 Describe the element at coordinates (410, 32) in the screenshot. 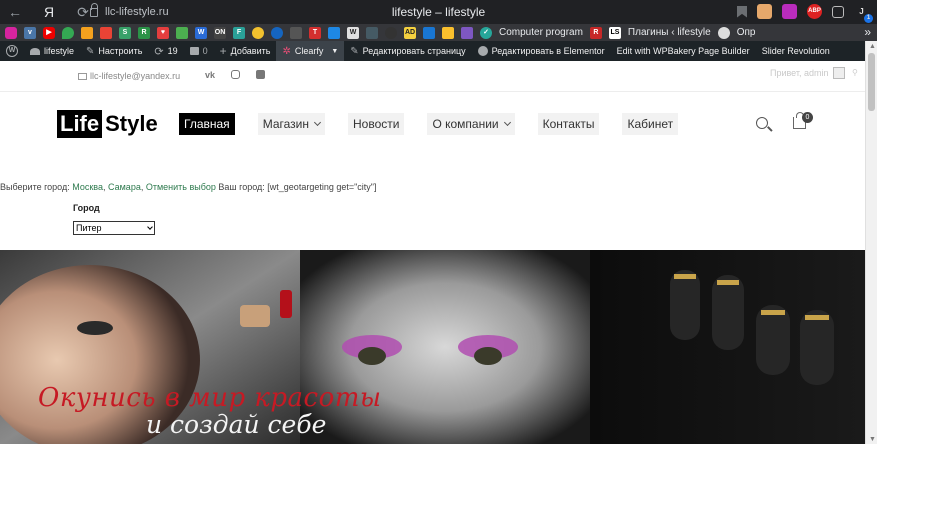

I see `bookmark-icon-22: AD` at that location.